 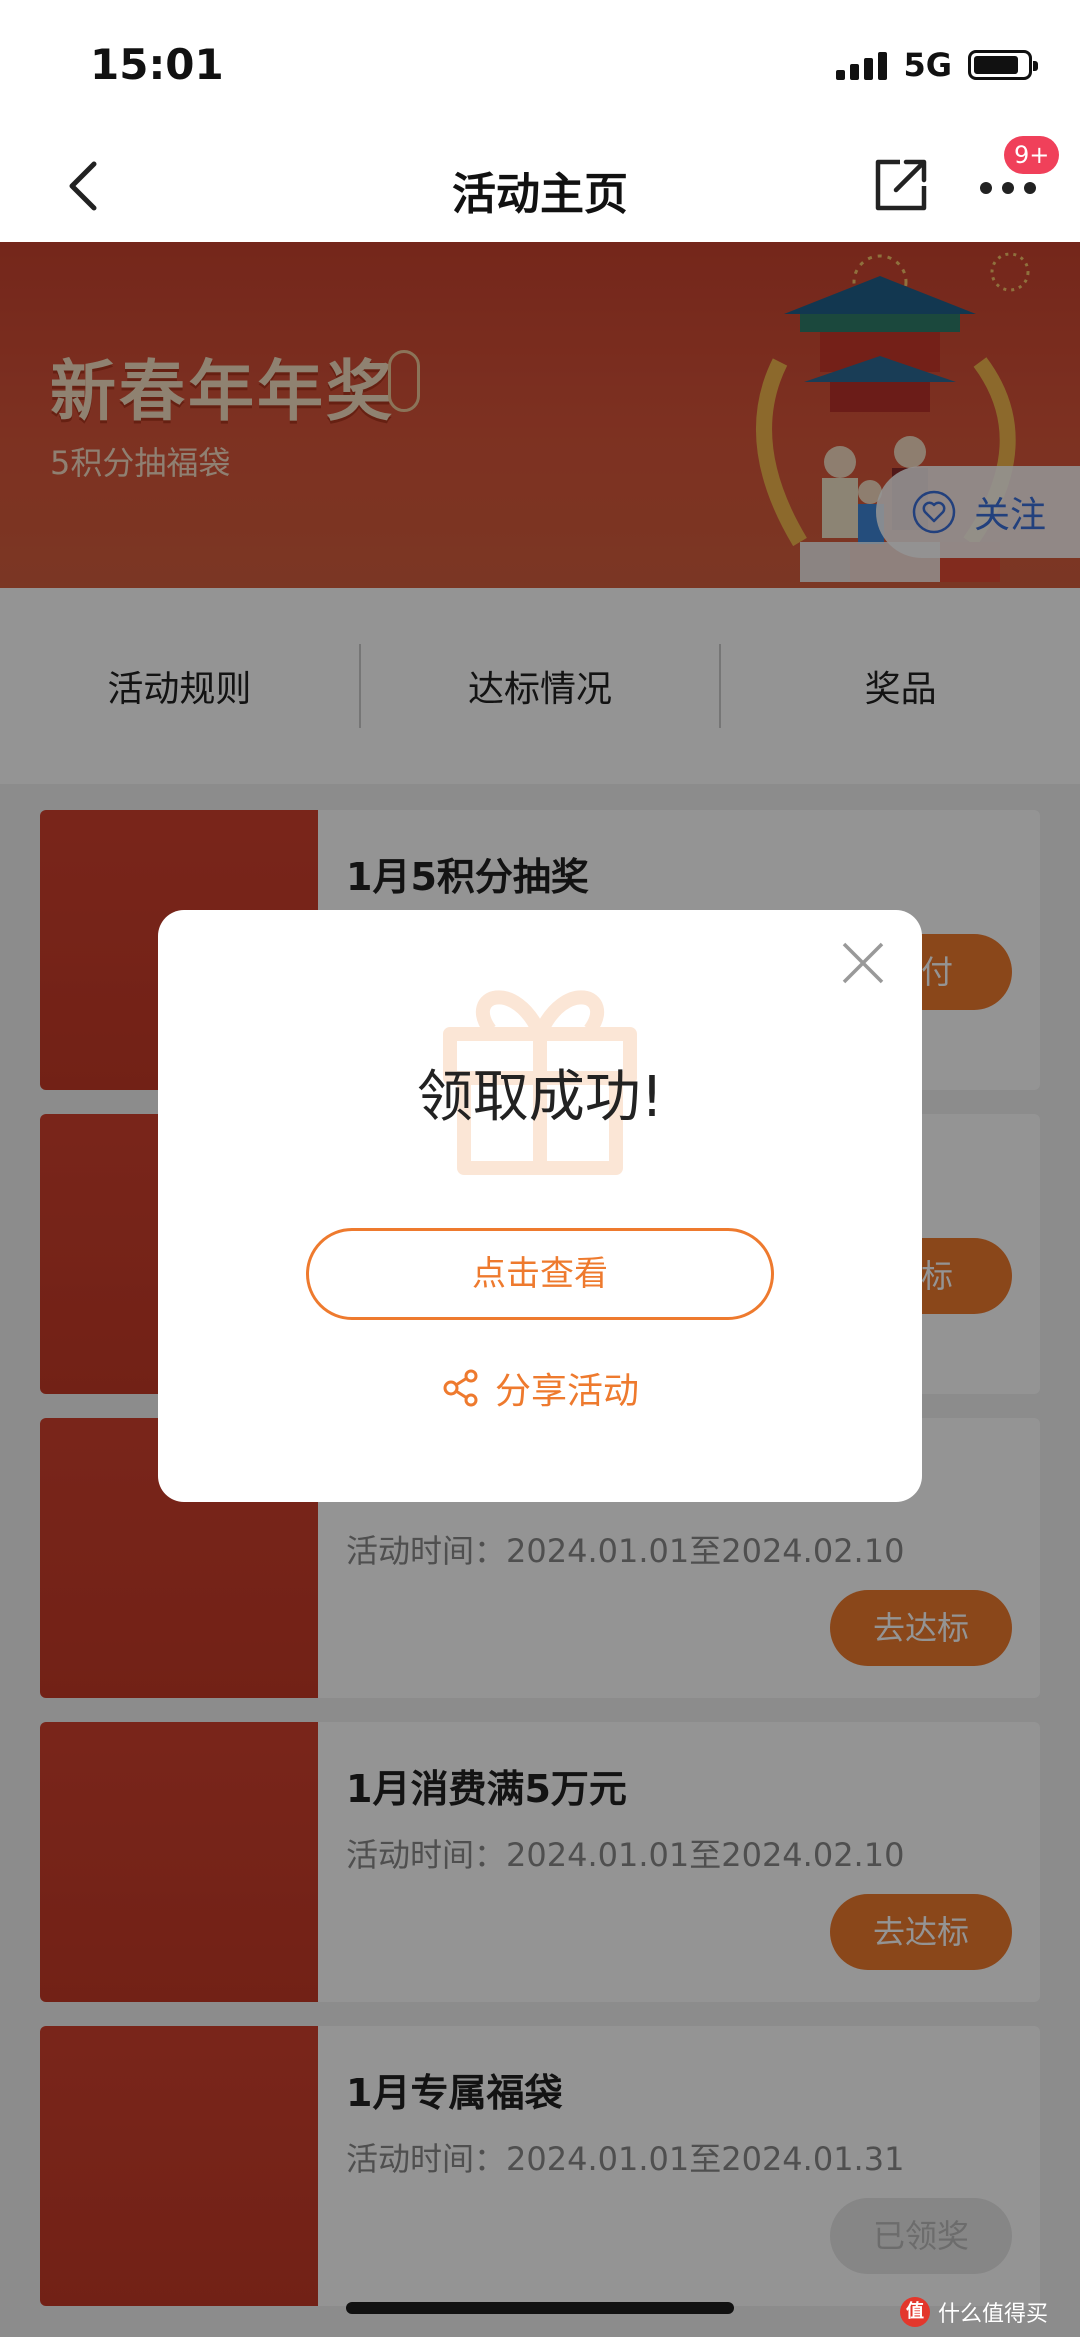 I want to click on share-icon, so click(x=902, y=184).